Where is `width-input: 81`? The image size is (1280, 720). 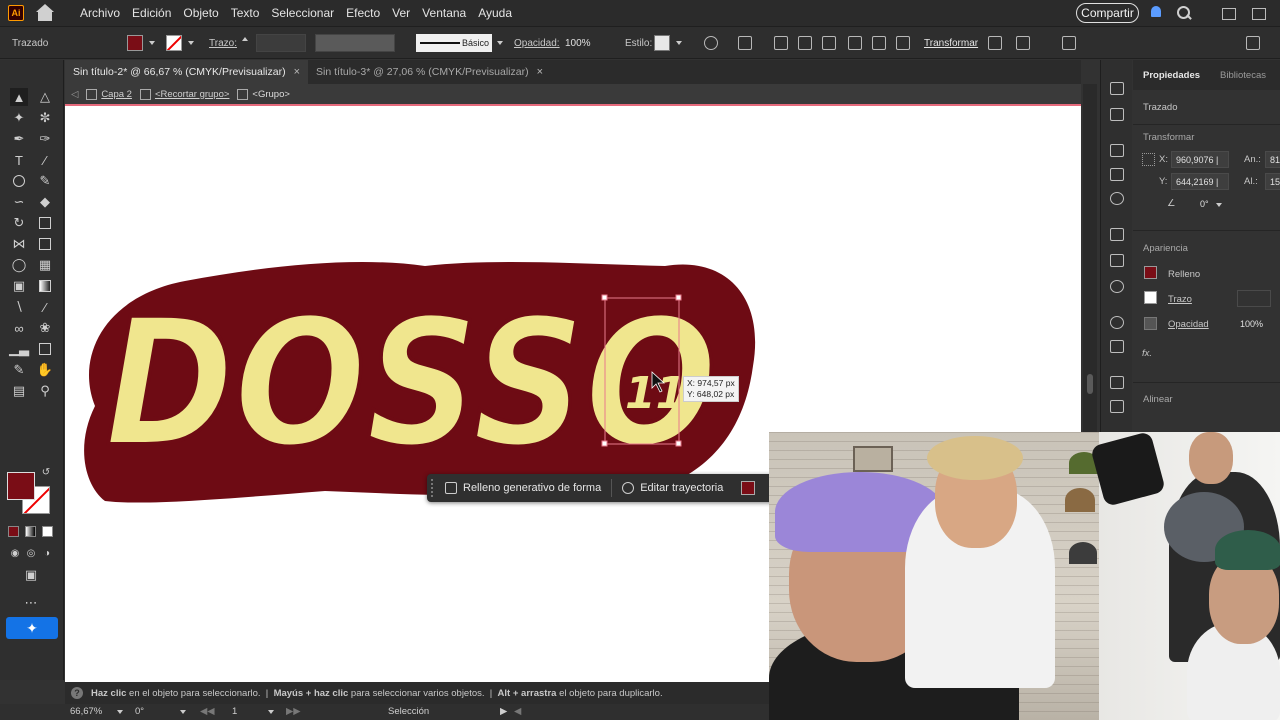 width-input: 81 is located at coordinates (1272, 159).